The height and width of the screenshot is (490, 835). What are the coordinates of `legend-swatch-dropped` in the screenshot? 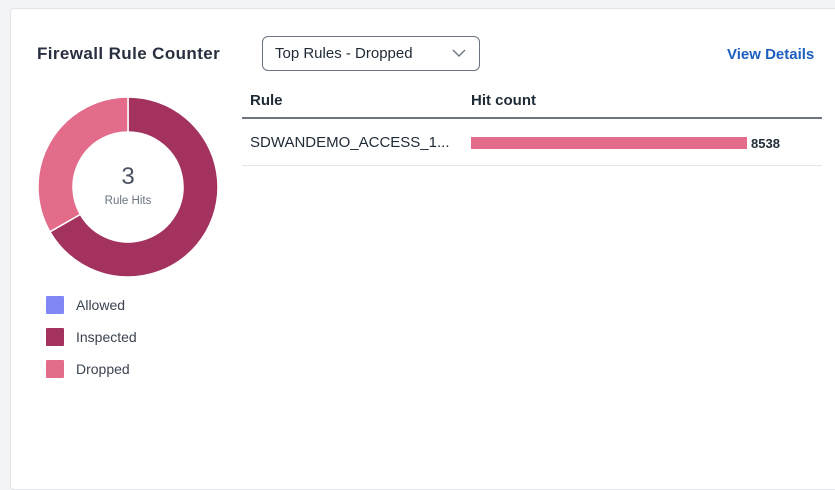 It's located at (55, 369).